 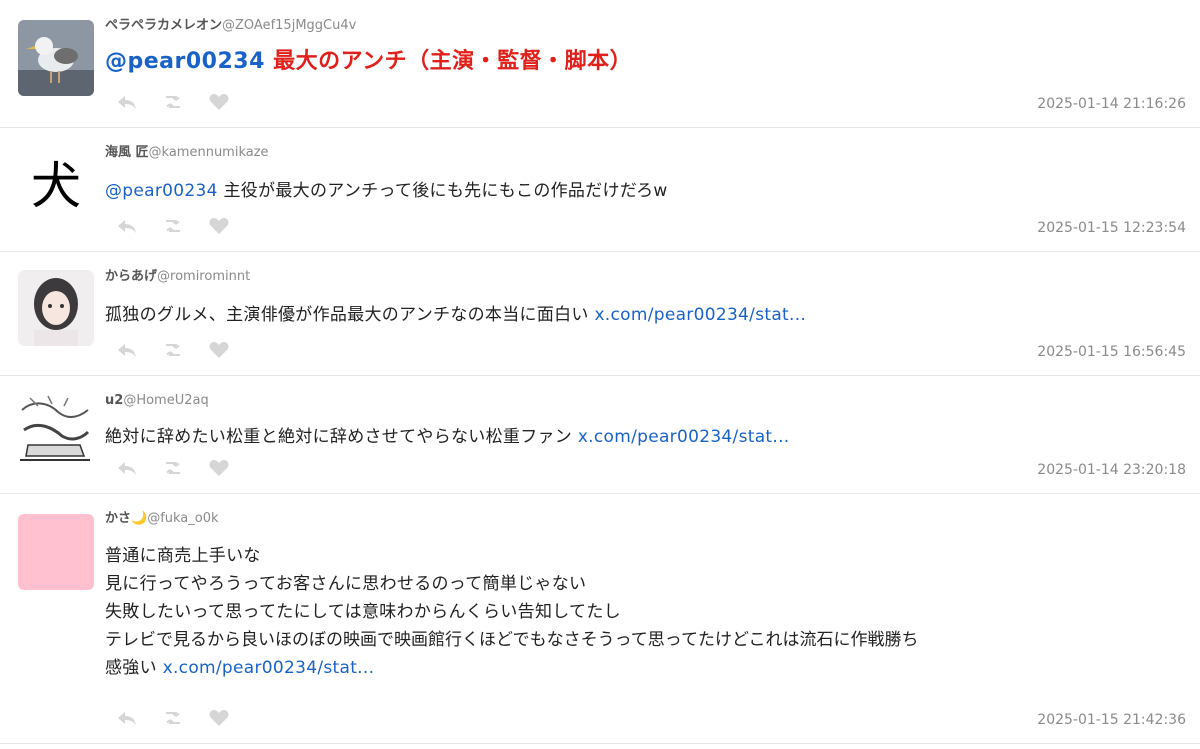 I want to click on user-handle: @HomeU2aq, so click(x=165, y=400).